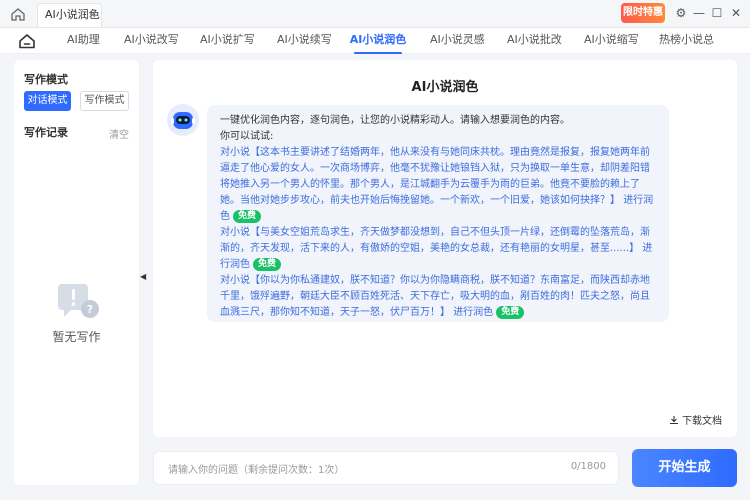  Describe the element at coordinates (18, 14) in the screenshot. I see `home-icon` at that location.